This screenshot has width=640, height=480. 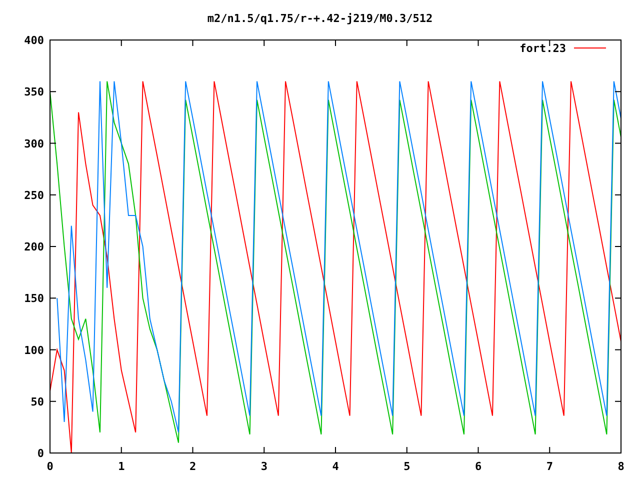 What do you see at coordinates (34, 299) in the screenshot?
I see `y-tick-label: 150` at bounding box center [34, 299].